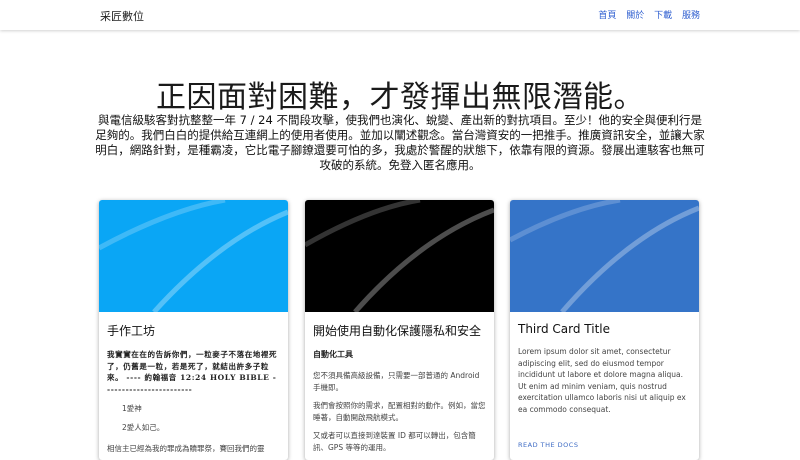 This screenshot has width=800, height=460. Describe the element at coordinates (645, 14) in the screenshot. I see `nav-links: 首頁 關於 下載 服務` at that location.